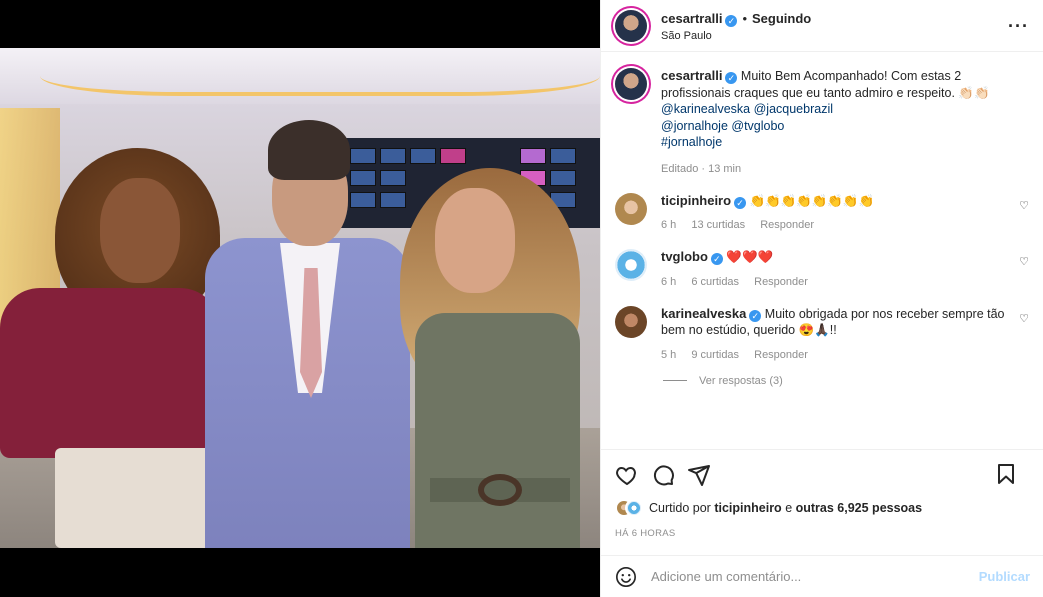 The height and width of the screenshot is (597, 1043). Describe the element at coordinates (822, 474) in the screenshot. I see `post-actions` at that location.